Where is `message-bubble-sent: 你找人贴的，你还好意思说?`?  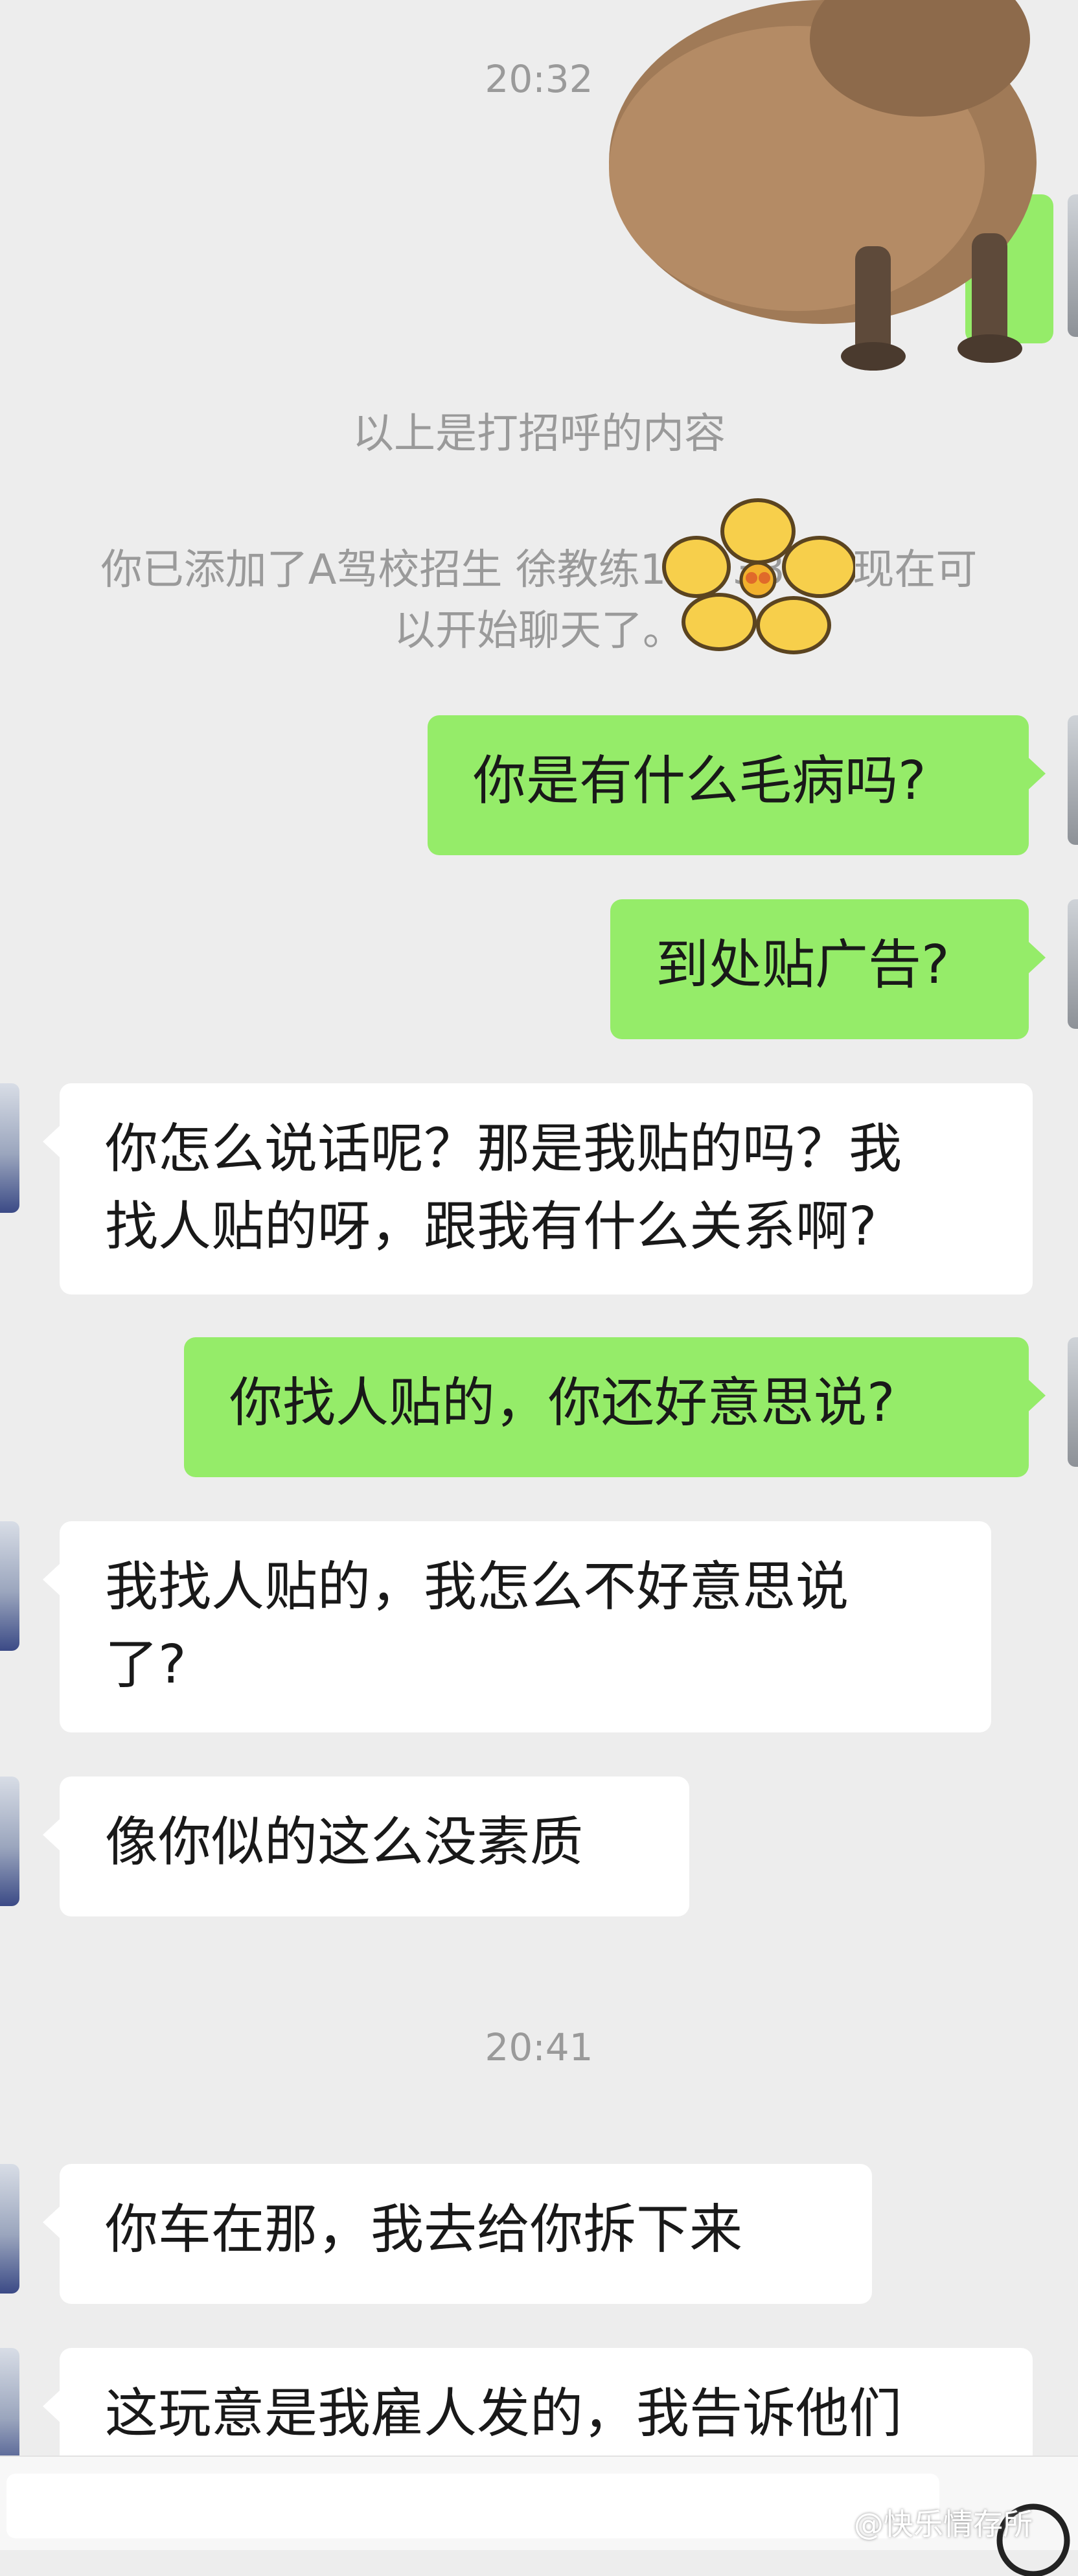 message-bubble-sent: 你找人贴的，你还好意思说? is located at coordinates (615, 1407).